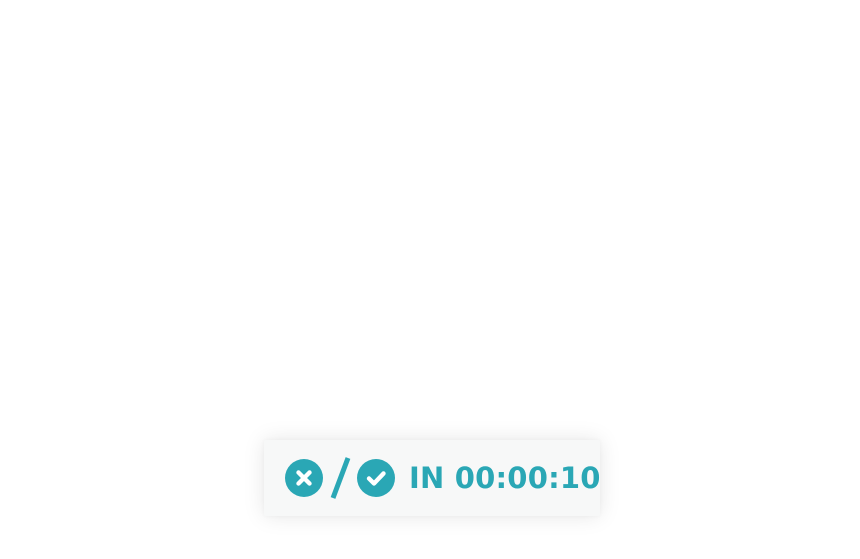 This screenshot has height=559, width=860. I want to click on check-circle-icon, so click(376, 478).